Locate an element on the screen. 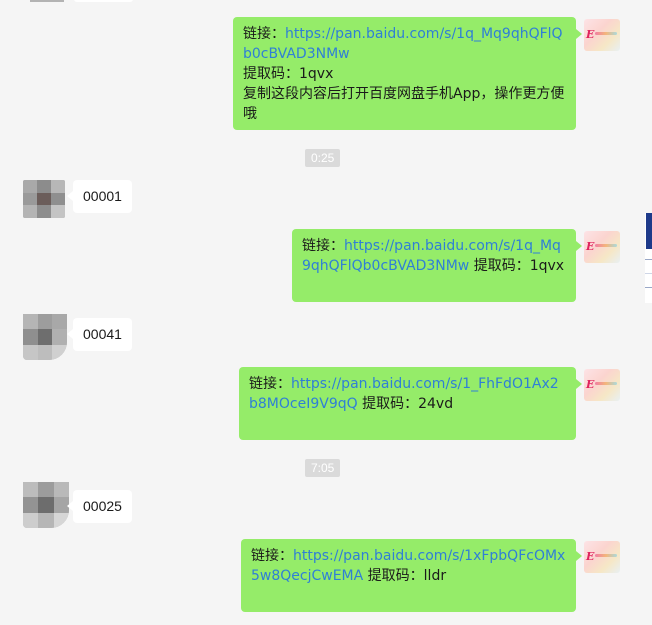 The height and width of the screenshot is (625, 652). incoming-message-bubble is located at coordinates (103, 1).